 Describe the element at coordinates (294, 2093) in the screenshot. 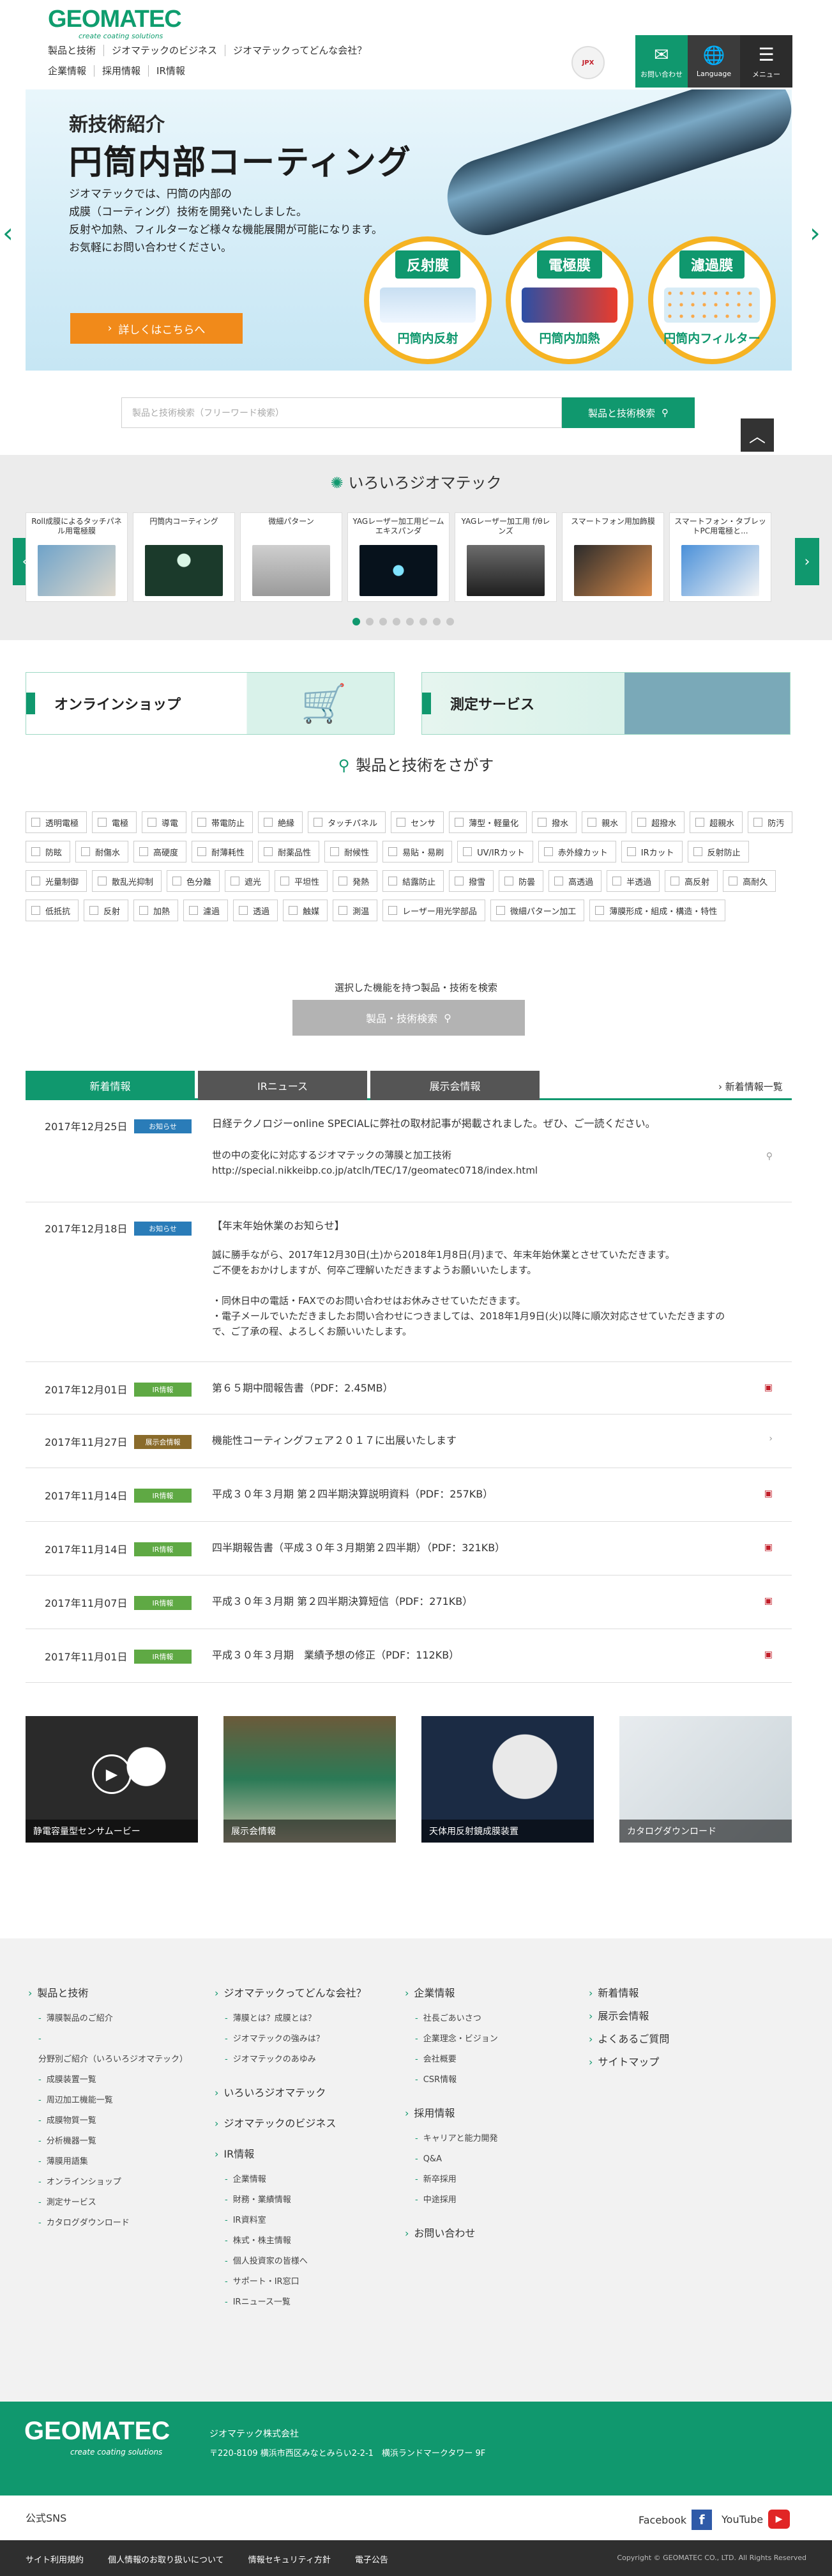

I see `footer-heading: いろいろジオマテック` at that location.